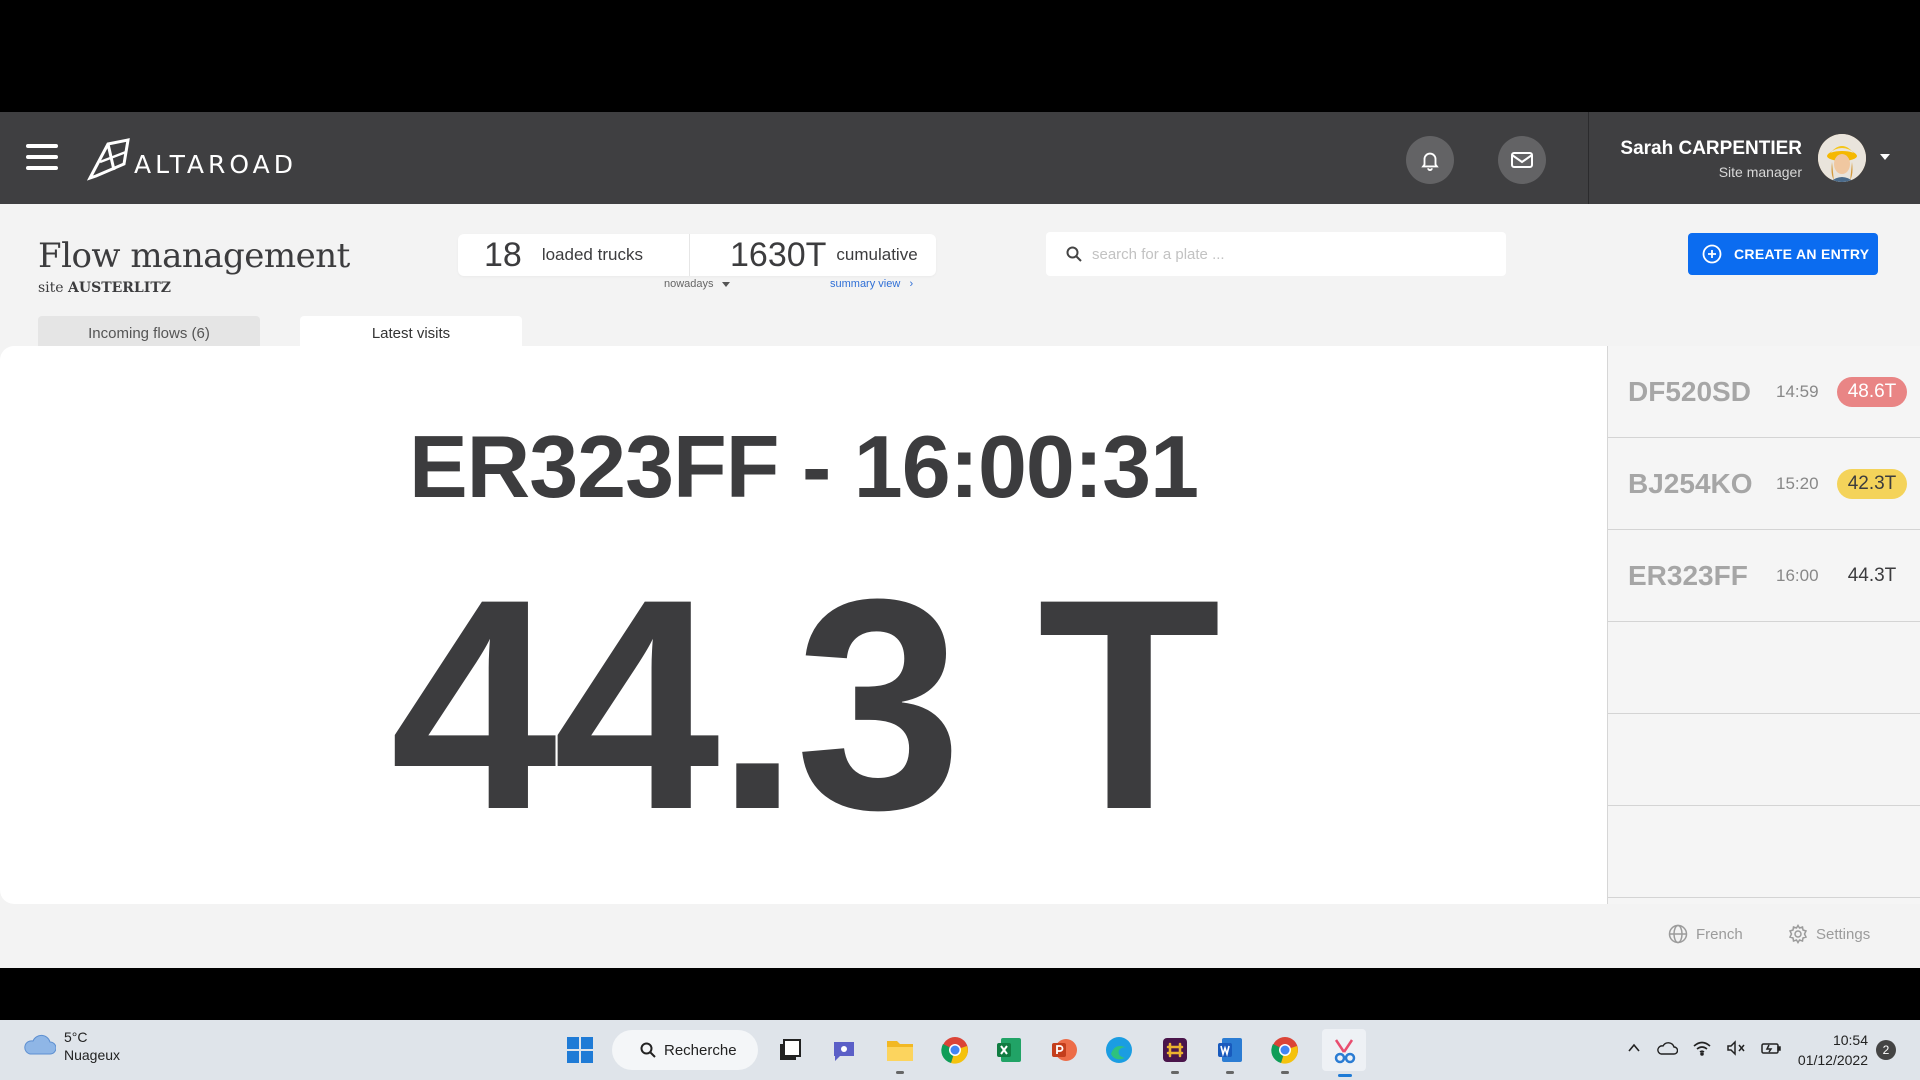 The image size is (1920, 1080). Describe the element at coordinates (1688, 575) in the screenshot. I see `visit-plate: ER323FF` at that location.